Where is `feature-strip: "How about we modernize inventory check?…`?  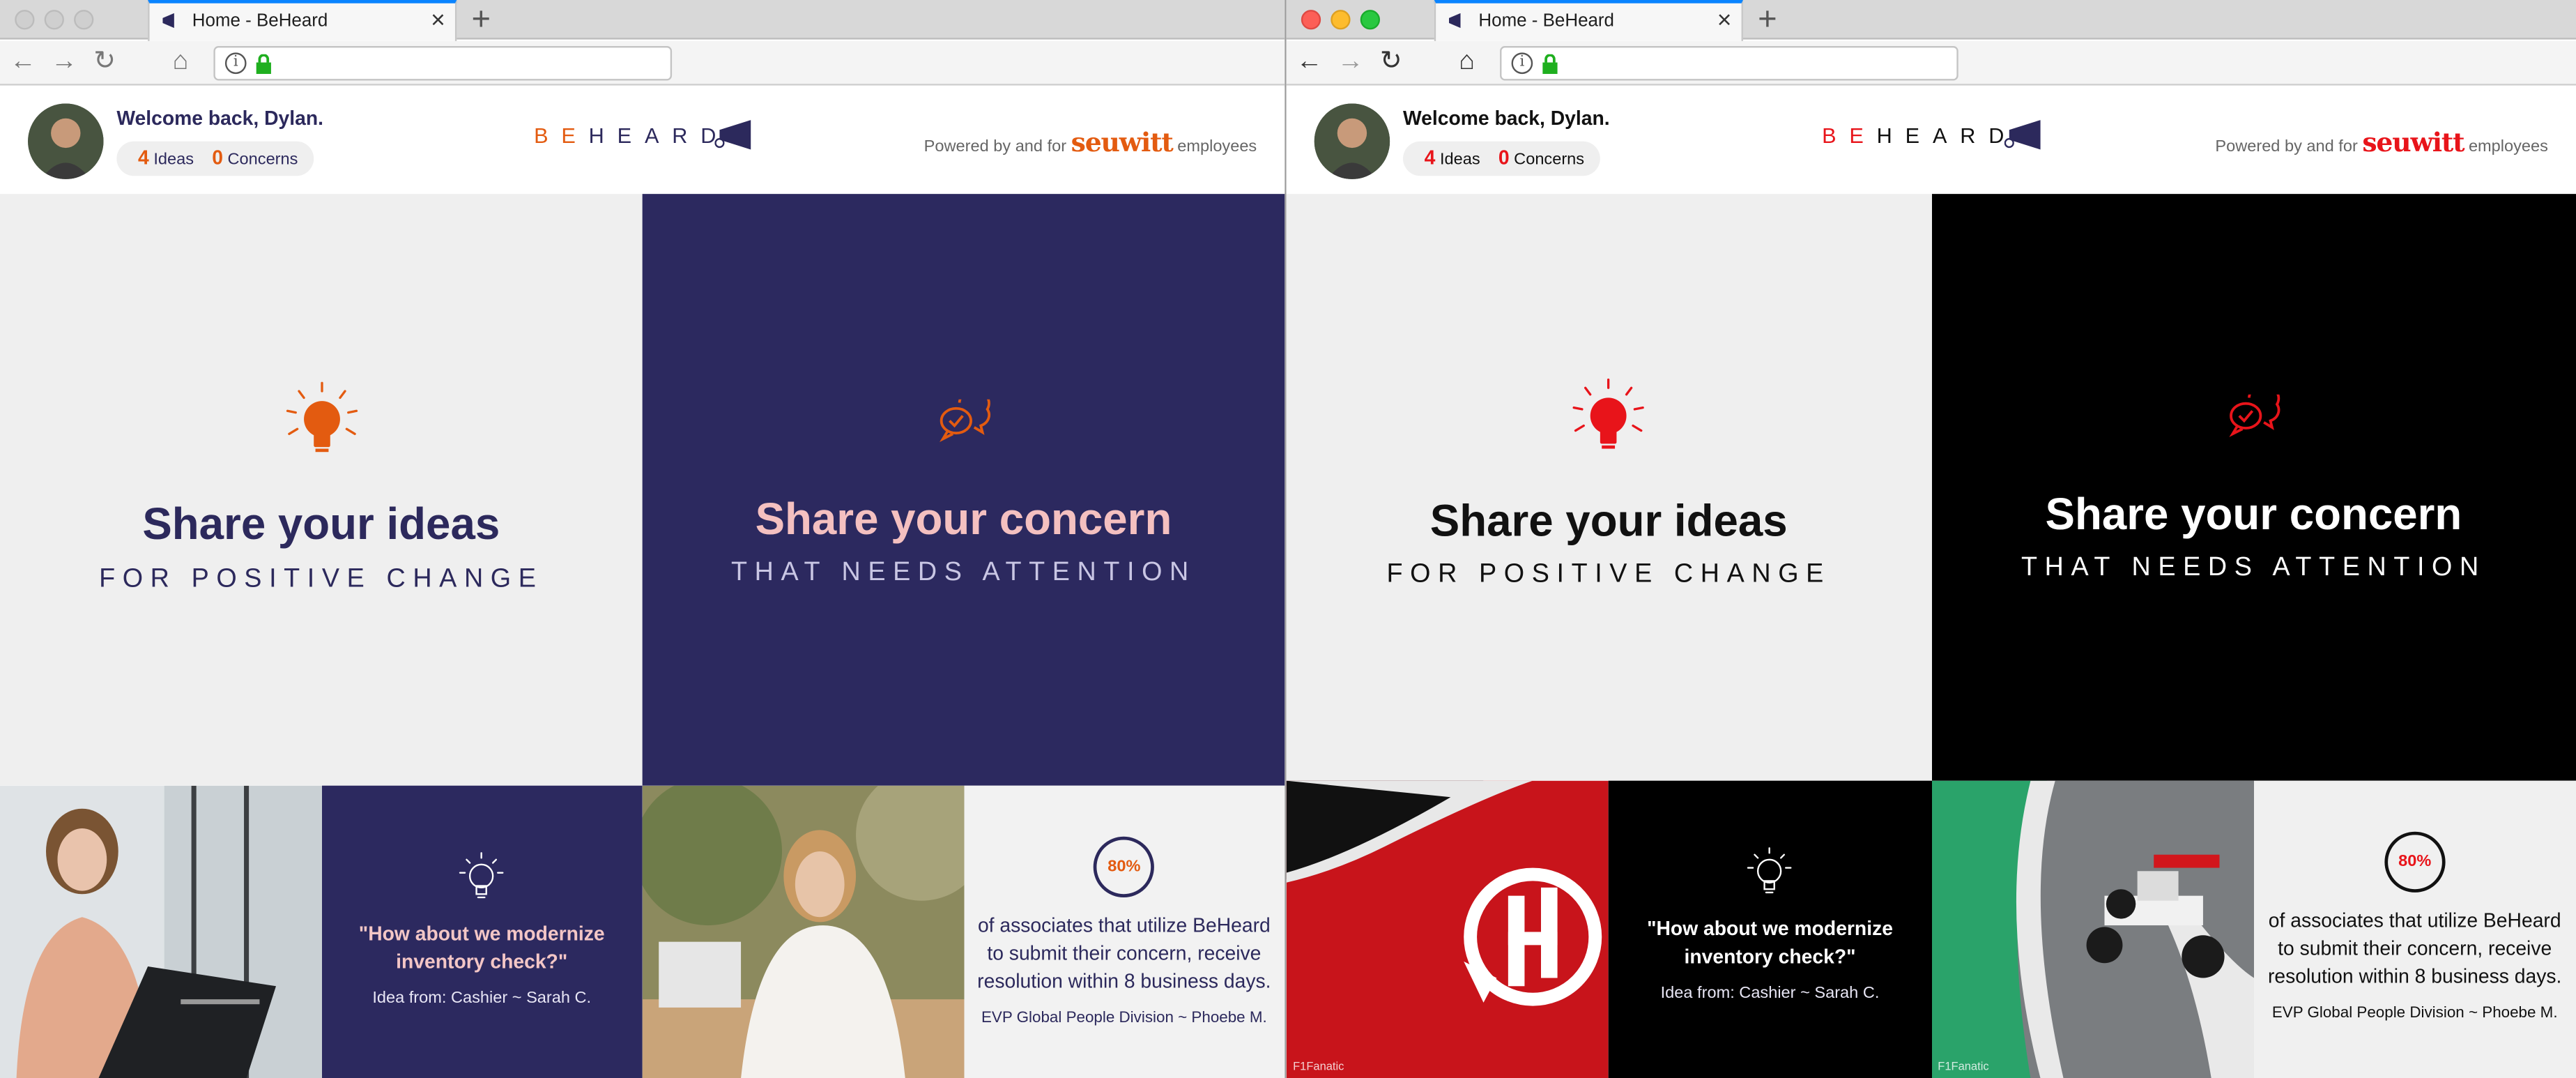 feature-strip: "How about we modernize inventory check?… is located at coordinates (642, 931).